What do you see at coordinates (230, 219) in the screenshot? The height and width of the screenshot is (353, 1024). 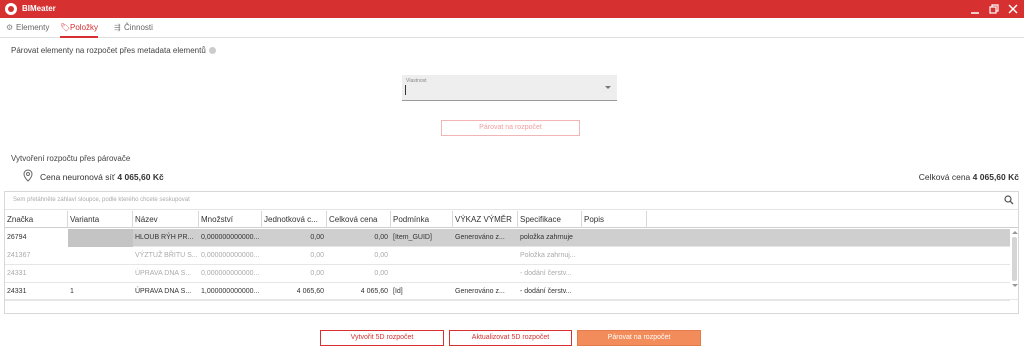 I see `column-header: Množství` at bounding box center [230, 219].